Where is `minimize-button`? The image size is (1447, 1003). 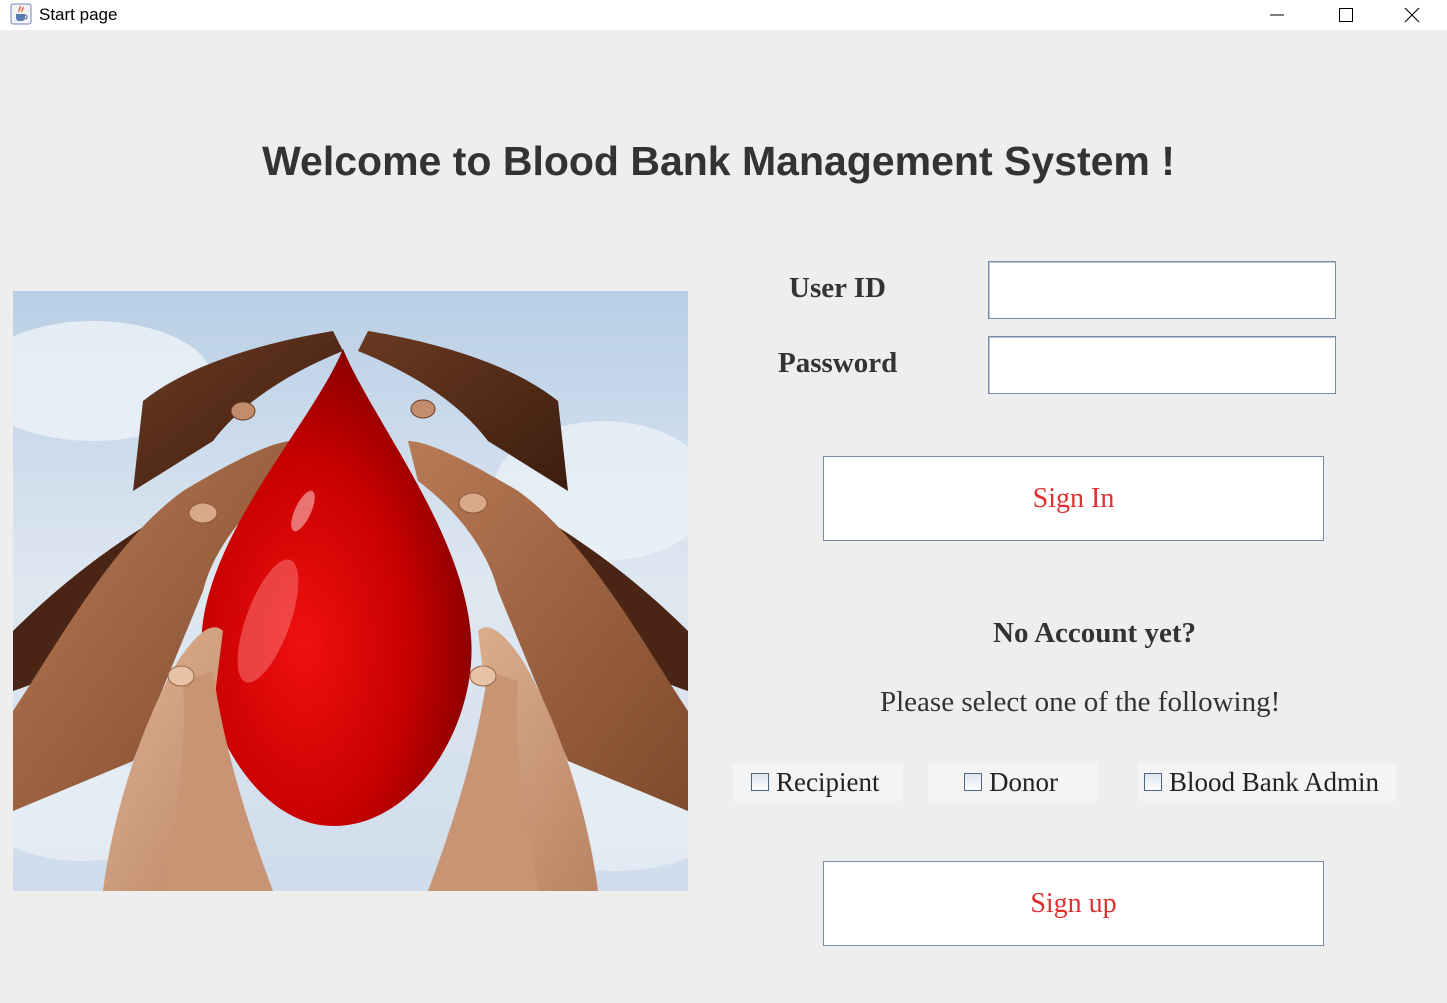 minimize-button is located at coordinates (1277, 15).